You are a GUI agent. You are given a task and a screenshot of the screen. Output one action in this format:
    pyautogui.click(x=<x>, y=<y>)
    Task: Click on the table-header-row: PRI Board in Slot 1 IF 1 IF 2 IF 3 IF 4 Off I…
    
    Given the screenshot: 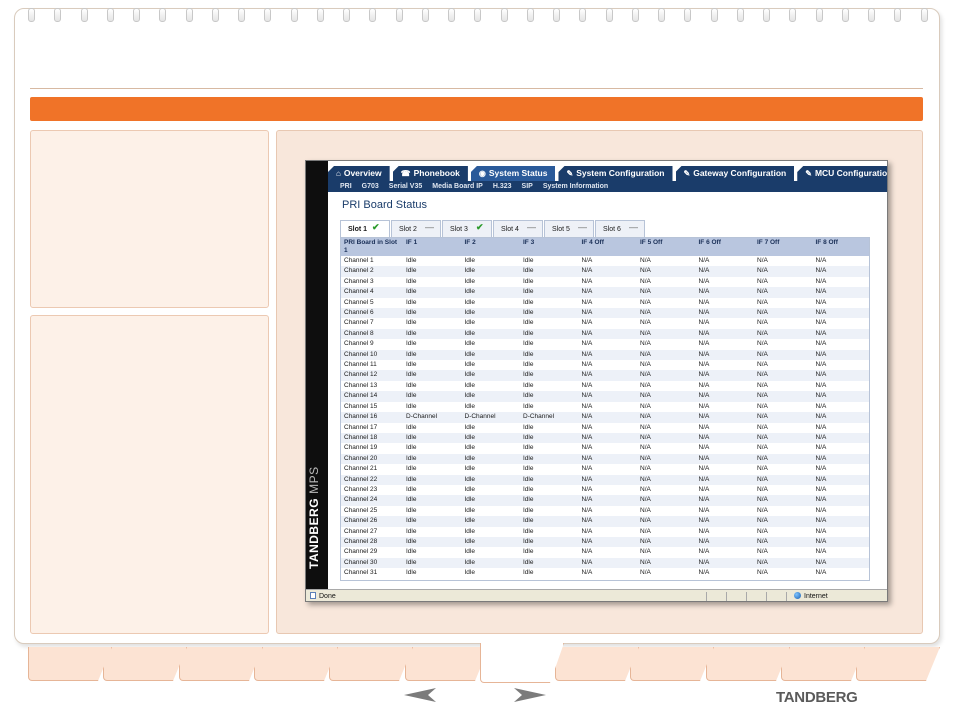 What is the action you would take?
    pyautogui.click(x=605, y=247)
    